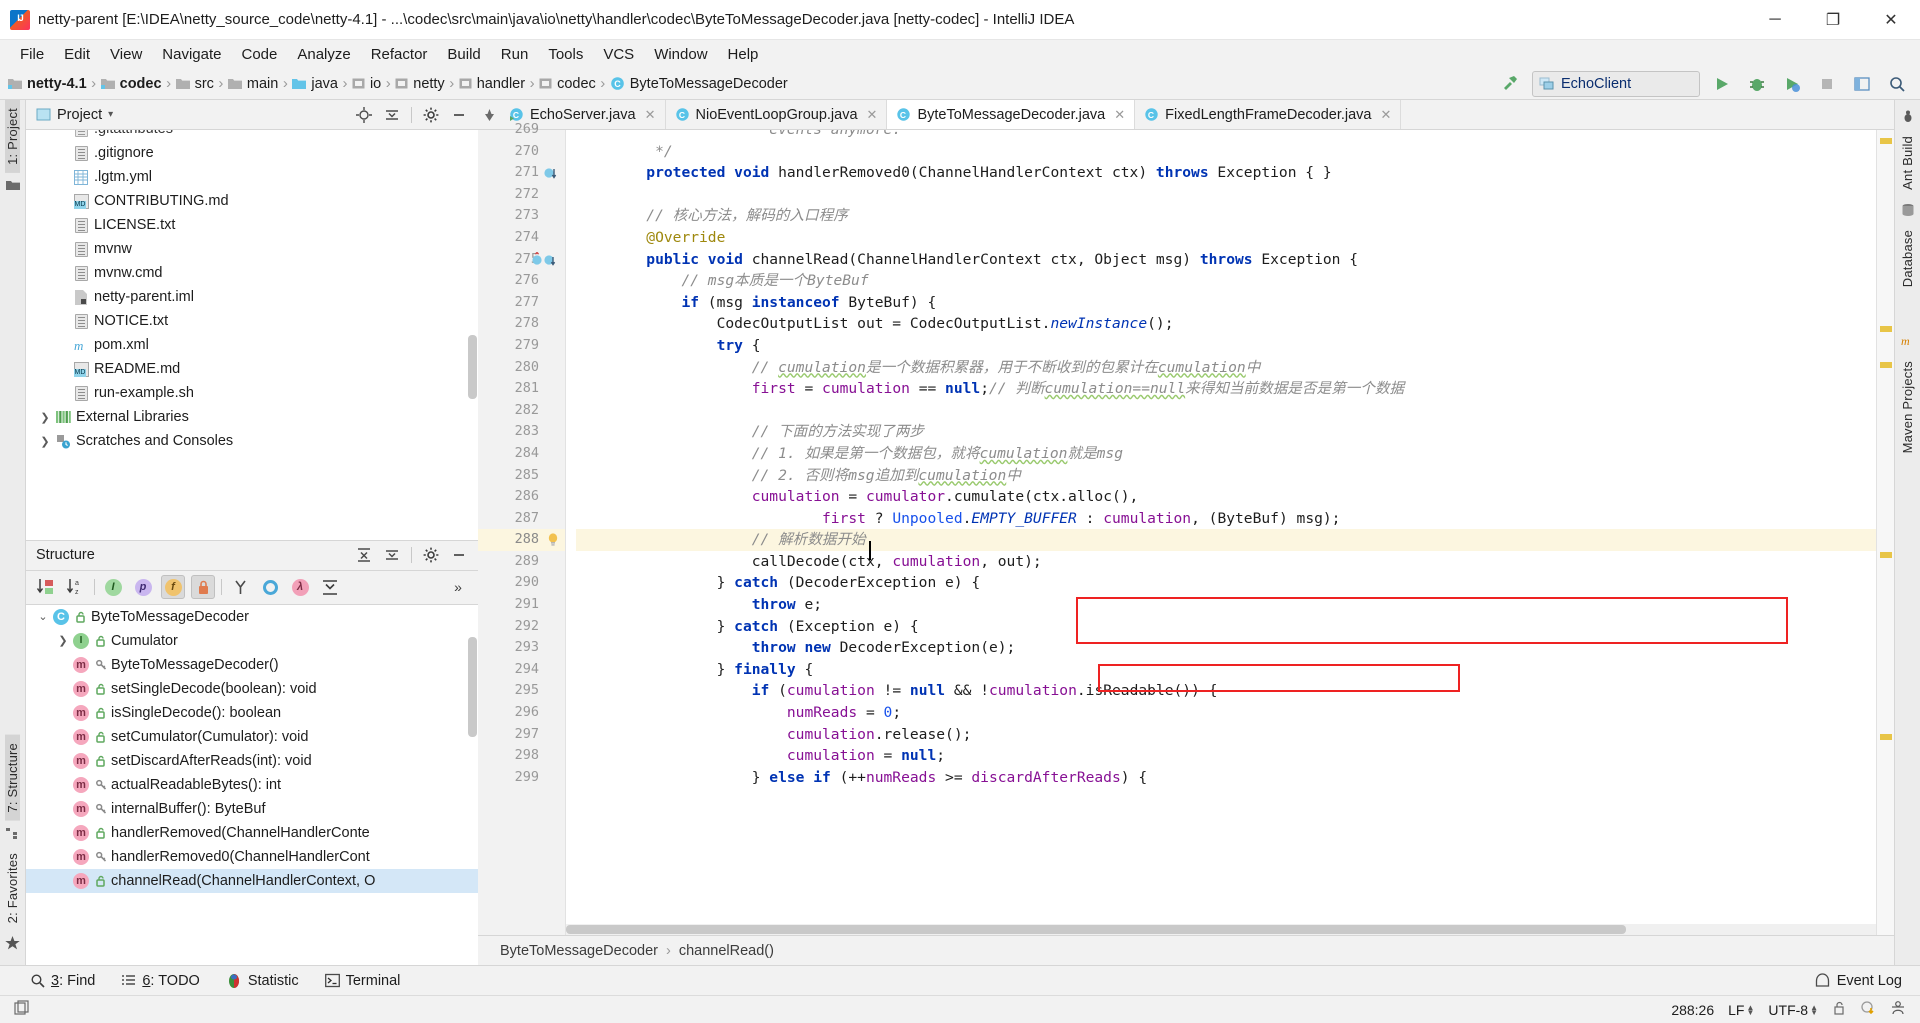  I want to click on editor-breadcrumb: ByteToMessageDecoder › channelRead(), so click(1186, 950).